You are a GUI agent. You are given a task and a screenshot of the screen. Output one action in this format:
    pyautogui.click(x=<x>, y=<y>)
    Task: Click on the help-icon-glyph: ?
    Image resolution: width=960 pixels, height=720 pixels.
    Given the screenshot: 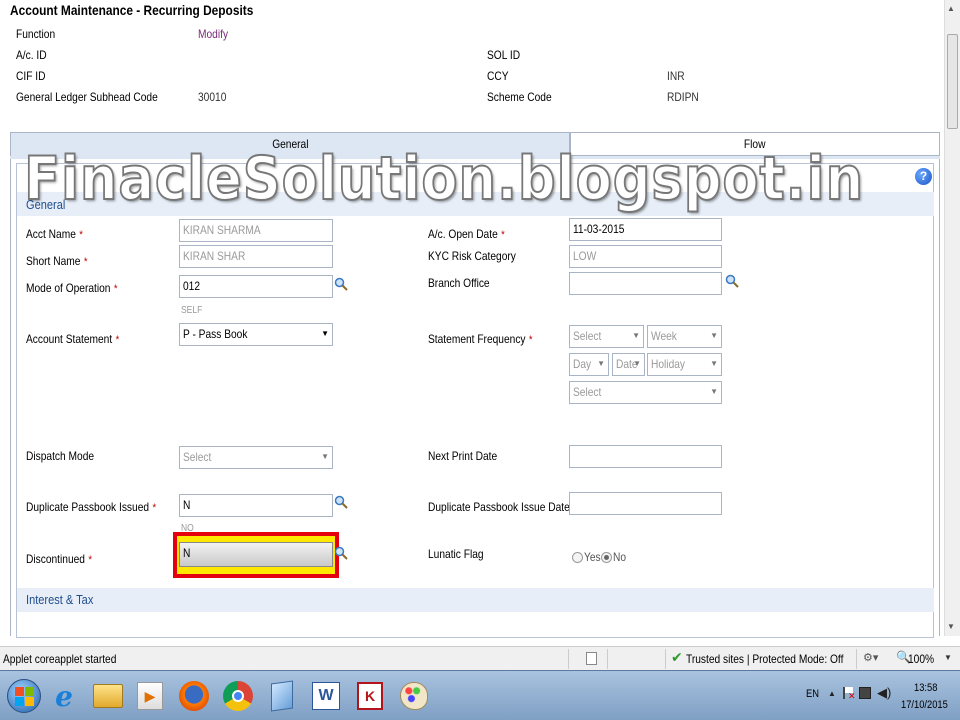 What is the action you would take?
    pyautogui.click(x=923, y=176)
    